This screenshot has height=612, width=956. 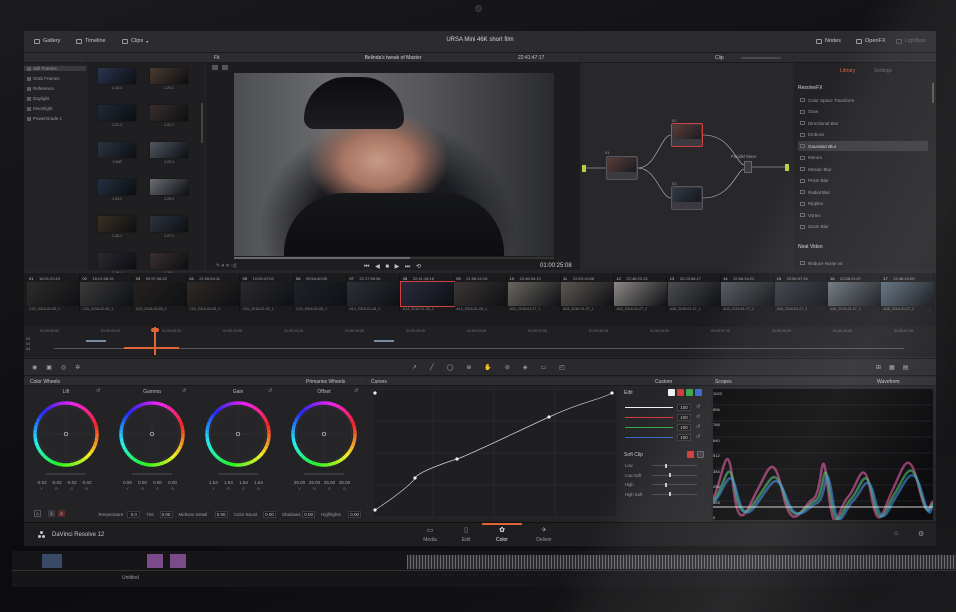 What do you see at coordinates (151, 348) in the screenshot?
I see `selected-range` at bounding box center [151, 348].